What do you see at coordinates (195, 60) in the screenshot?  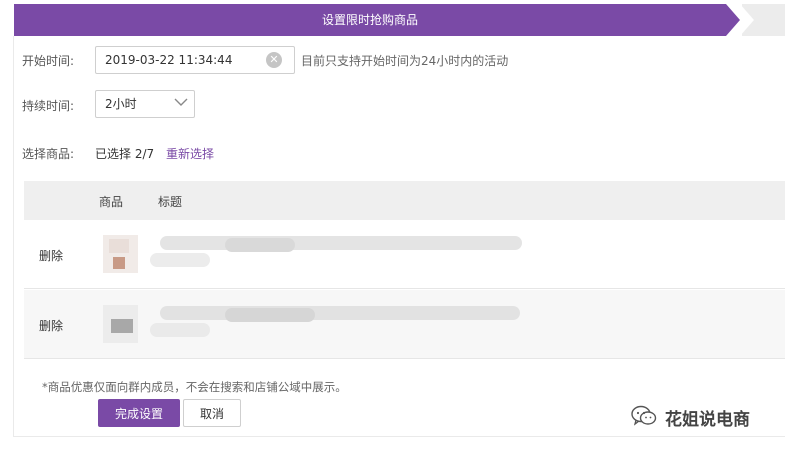 I see `start-time-input: 2019-03-22 11:34:44` at bounding box center [195, 60].